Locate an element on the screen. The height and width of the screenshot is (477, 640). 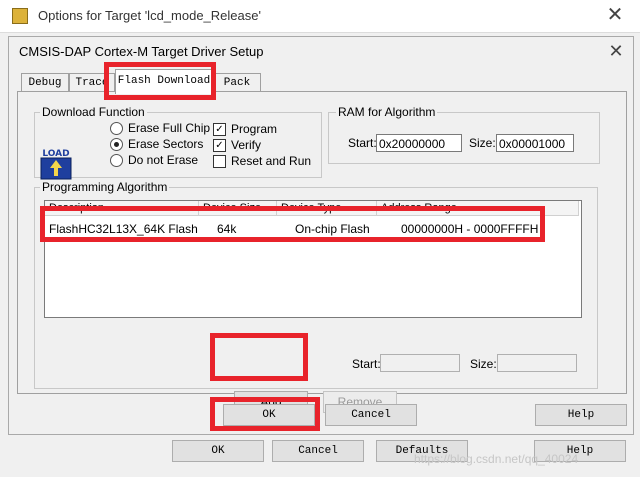
dialog-title: CMSIS-DAP Cortex-M Target Driver Setup is located at coordinates (141, 51).